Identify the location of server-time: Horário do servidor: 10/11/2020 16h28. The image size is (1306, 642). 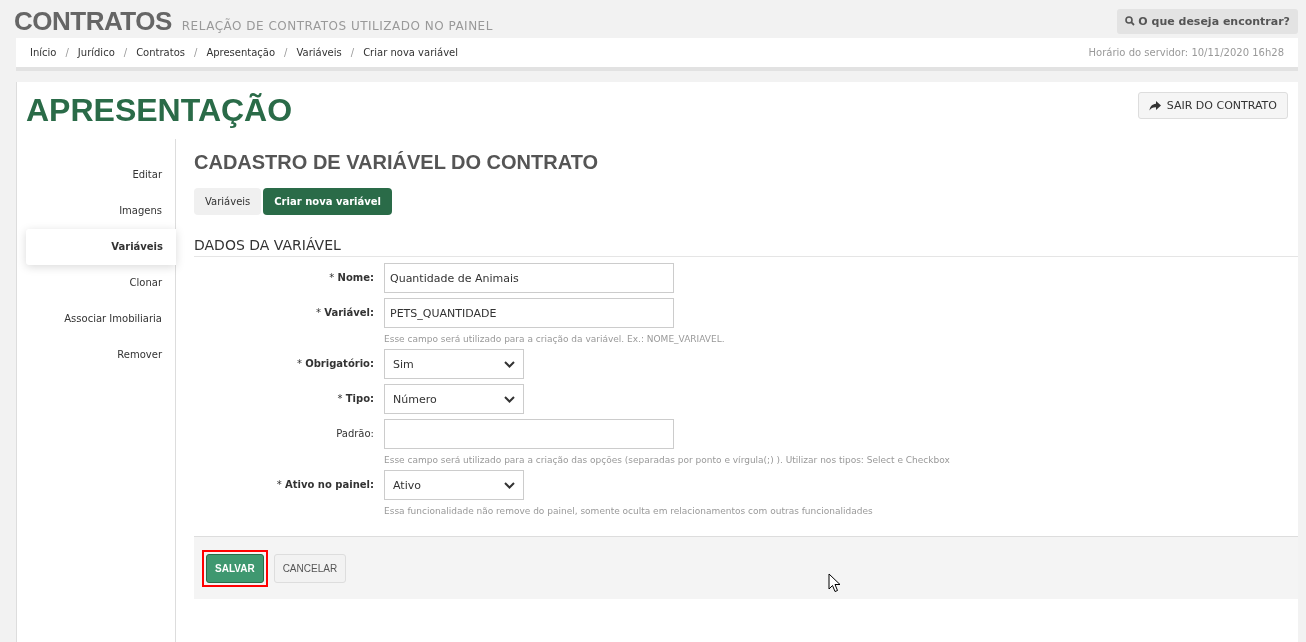
(1186, 52).